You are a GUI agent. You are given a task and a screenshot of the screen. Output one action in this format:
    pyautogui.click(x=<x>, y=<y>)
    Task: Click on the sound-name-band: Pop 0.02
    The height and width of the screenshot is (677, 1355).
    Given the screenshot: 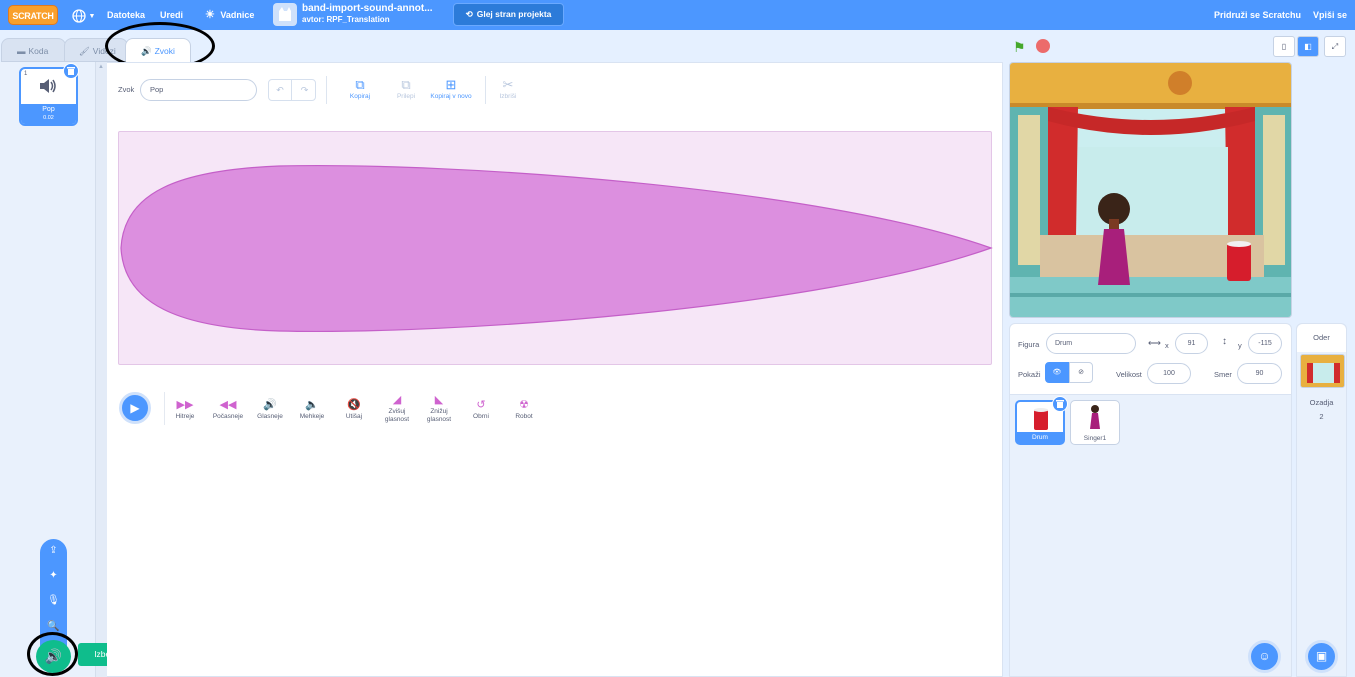 What is the action you would take?
    pyautogui.click(x=48, y=114)
    